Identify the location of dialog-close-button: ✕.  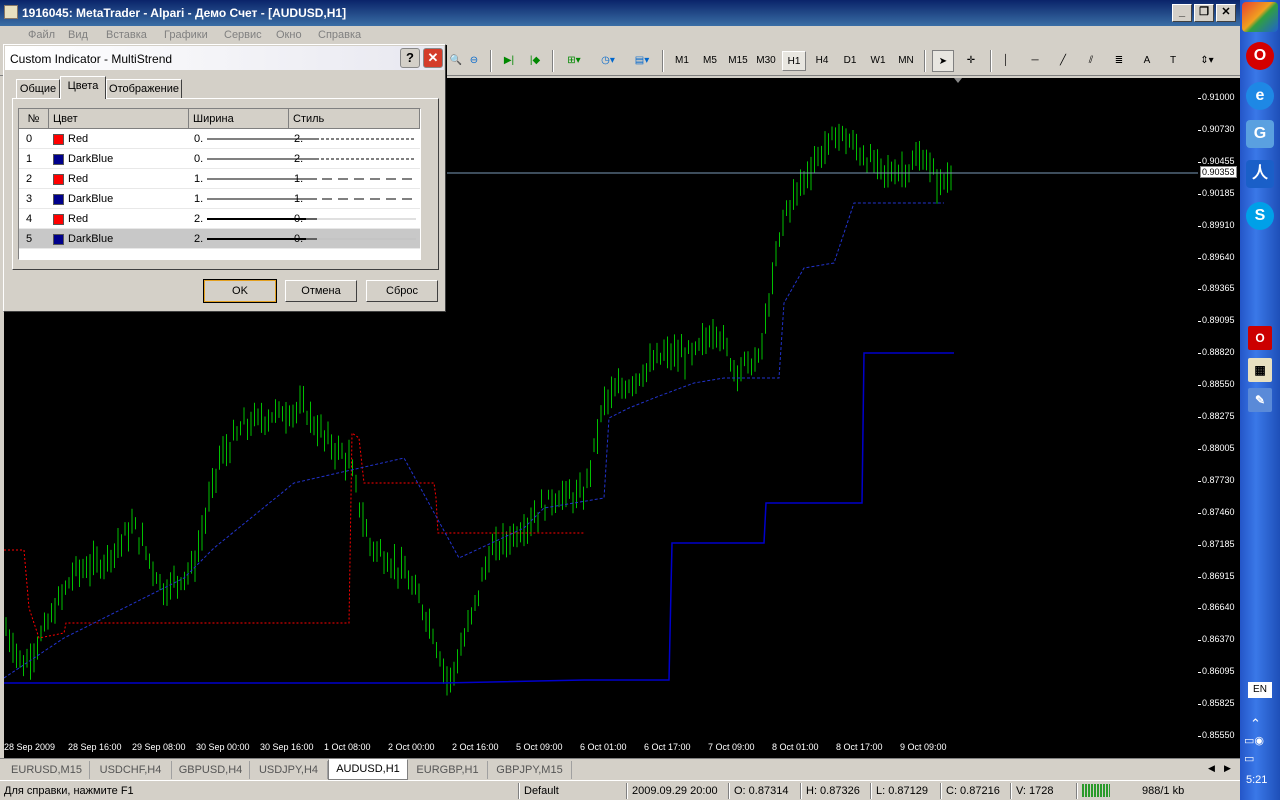
(433, 58).